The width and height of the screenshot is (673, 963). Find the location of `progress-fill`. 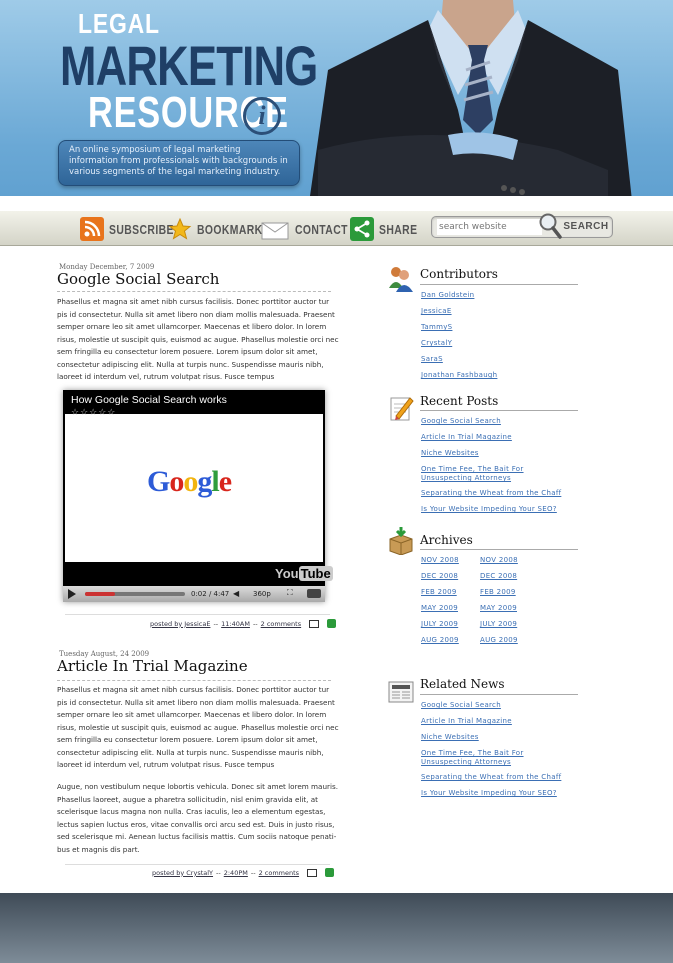

progress-fill is located at coordinates (100, 594).